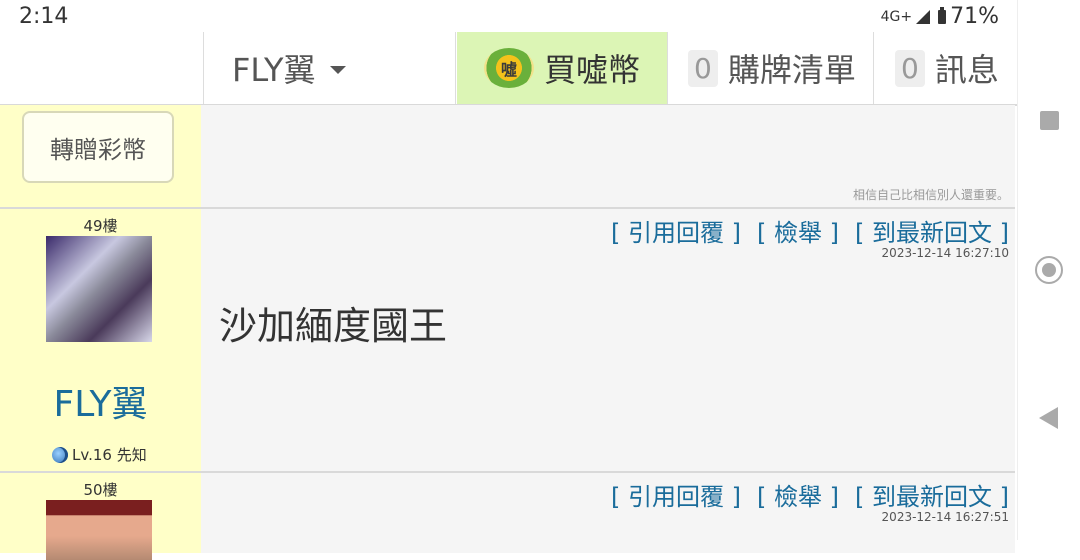  Describe the element at coordinates (974, 16) in the screenshot. I see `battery-percent: 71%` at that location.